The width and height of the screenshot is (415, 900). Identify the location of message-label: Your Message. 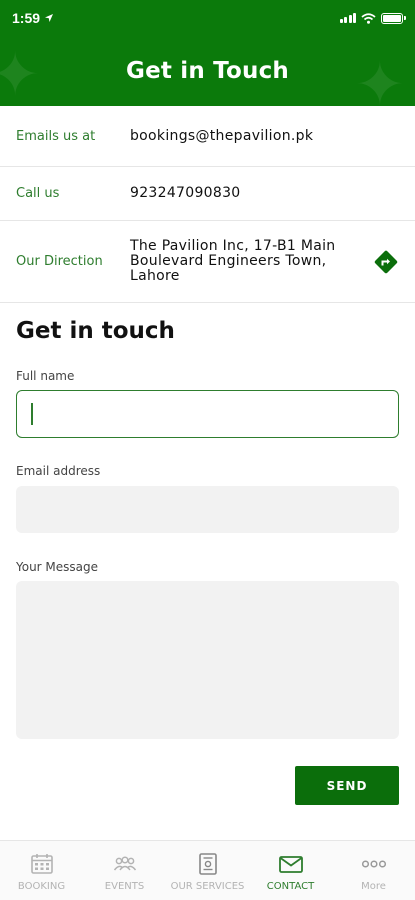
(57, 567).